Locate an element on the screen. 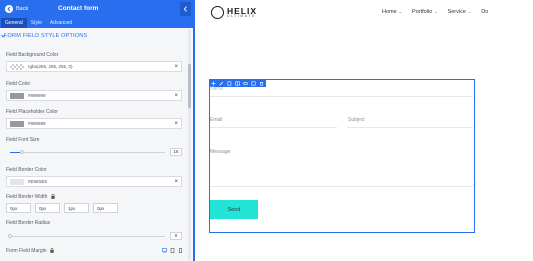 Image resolution: width=533 pixels, height=261 pixels. device-switcher is located at coordinates (172, 250).